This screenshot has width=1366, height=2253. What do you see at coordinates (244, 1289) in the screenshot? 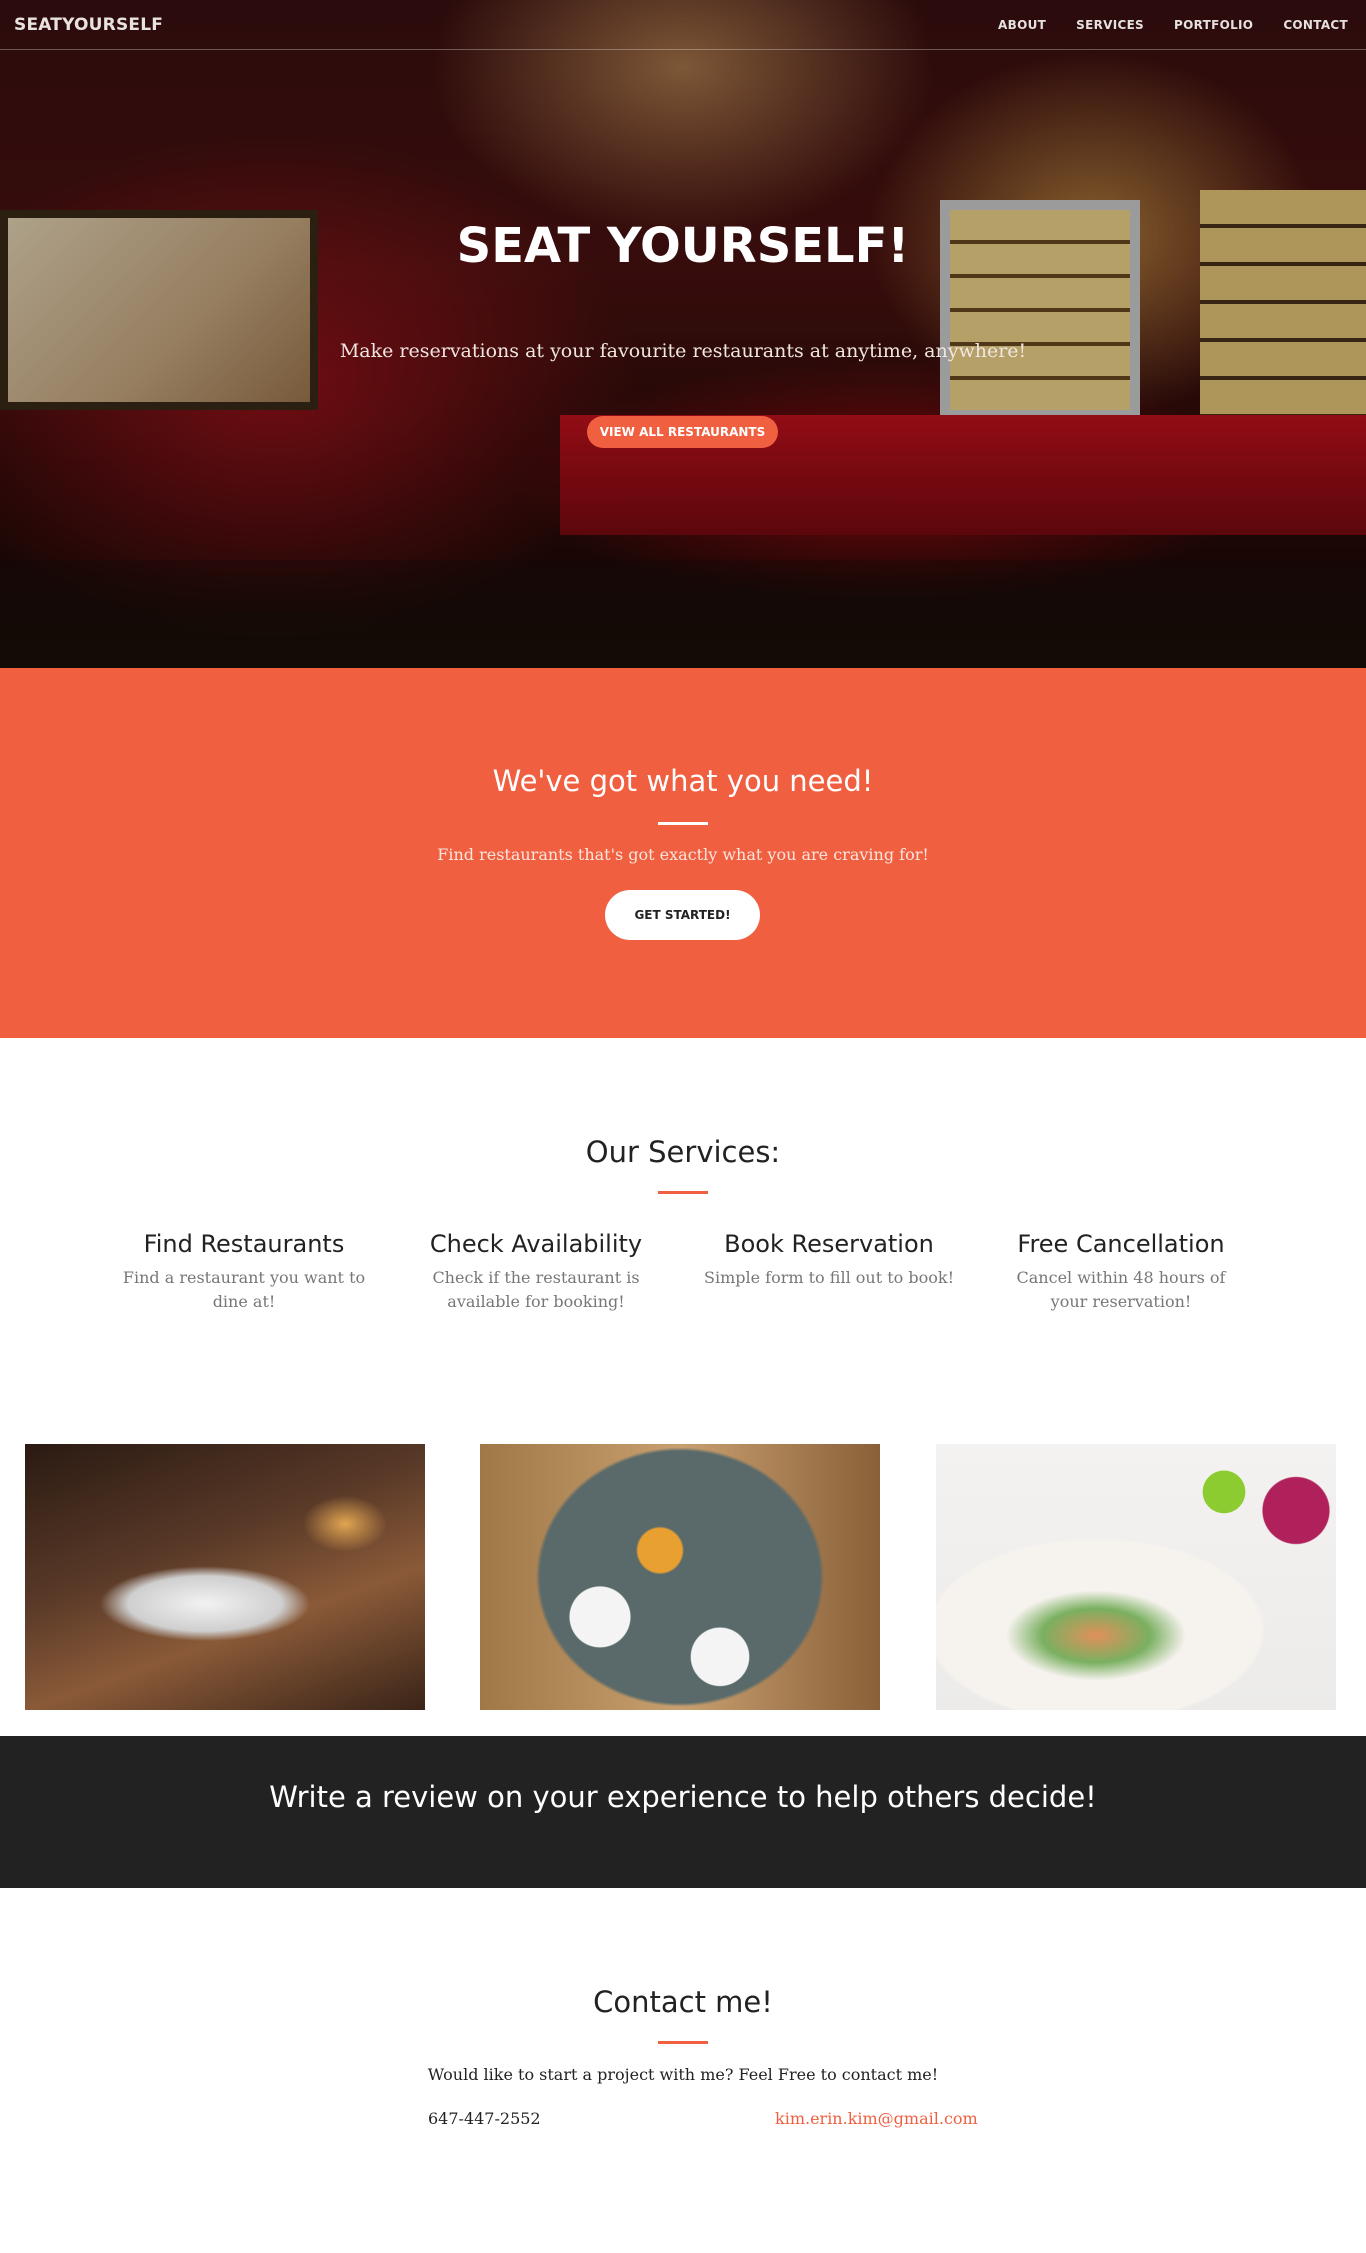
I see `service-text: Find a restaurant you want to dine at!` at bounding box center [244, 1289].